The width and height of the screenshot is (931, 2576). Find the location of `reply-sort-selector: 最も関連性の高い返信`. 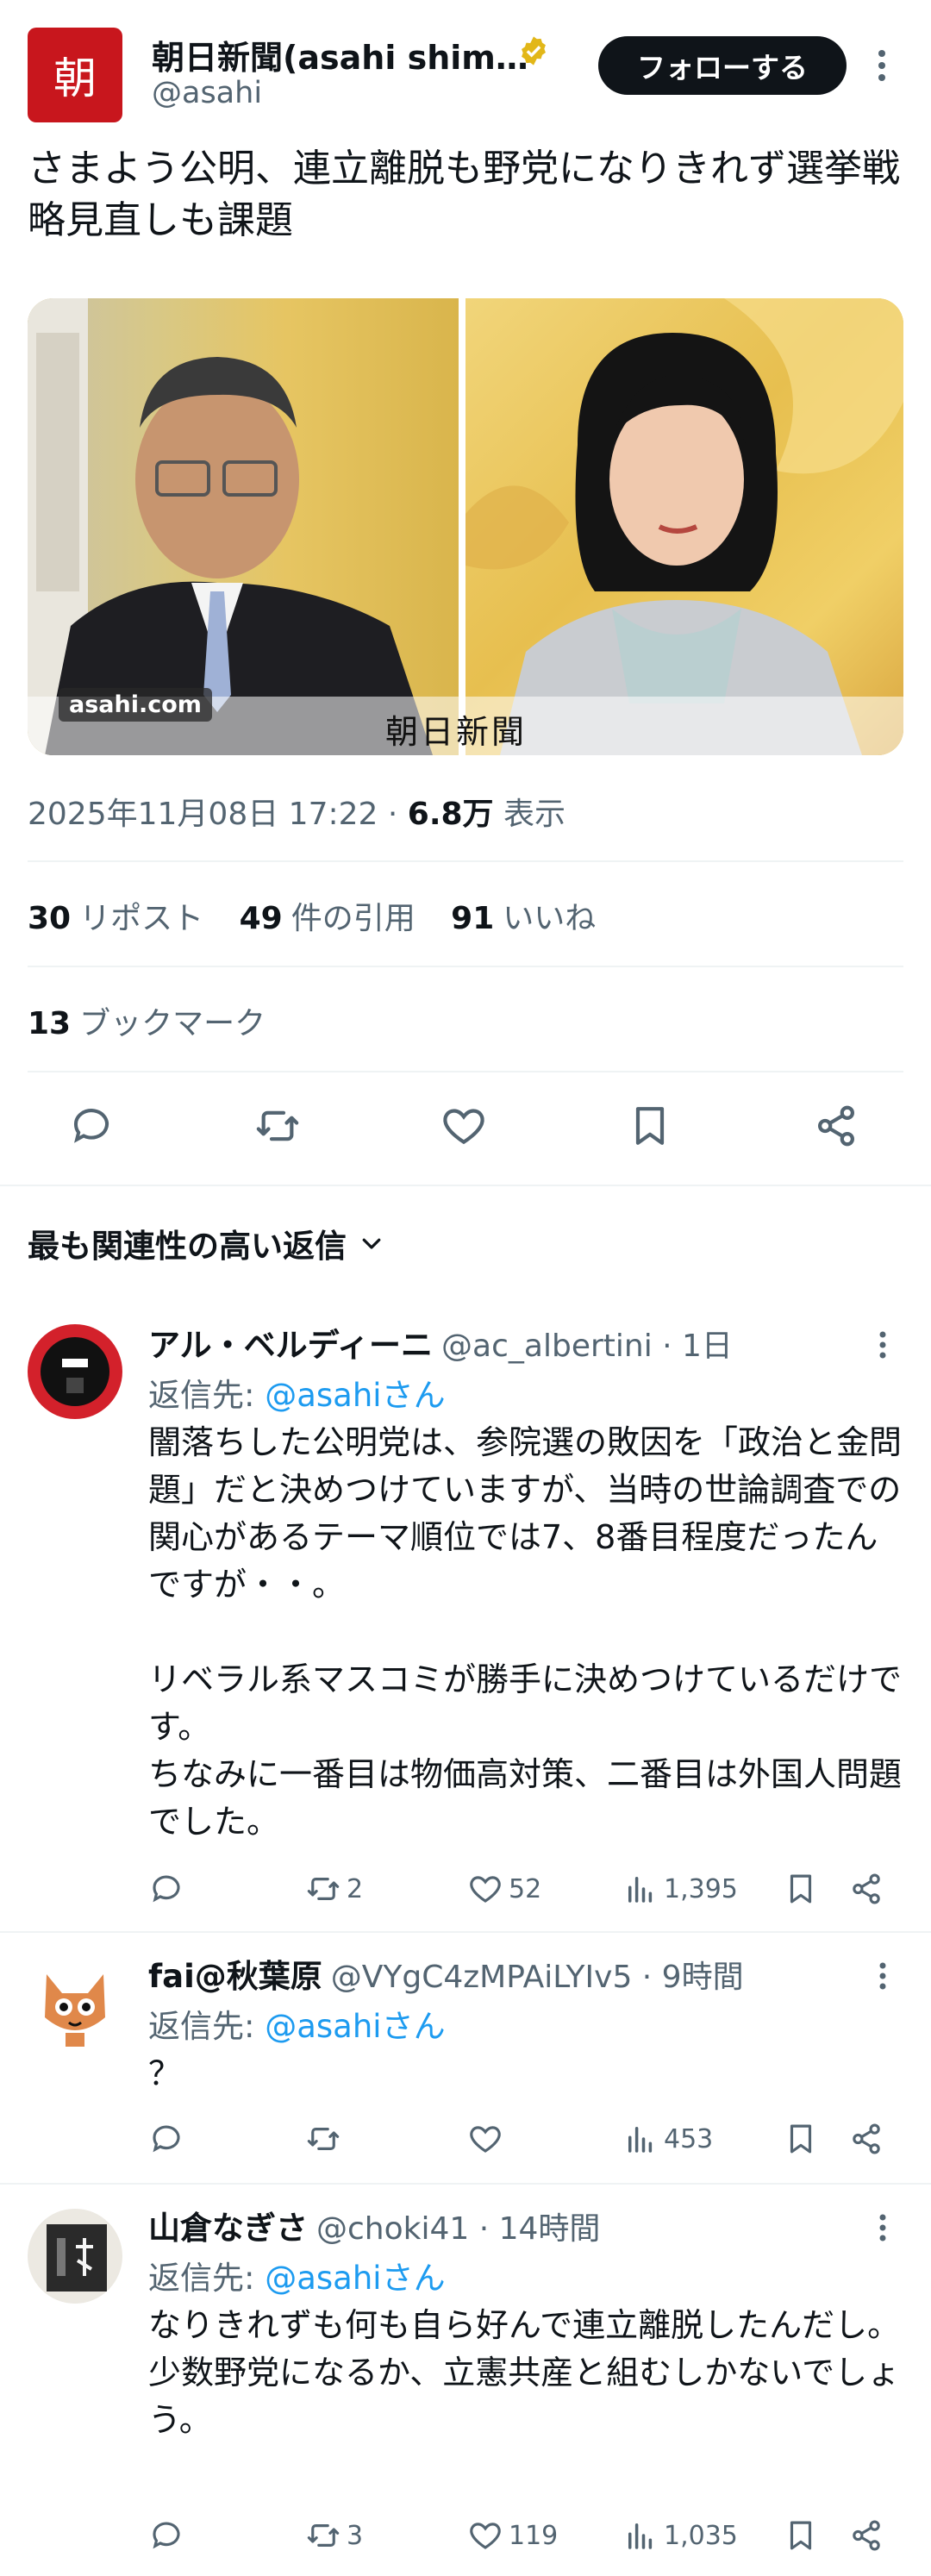

reply-sort-selector: 最も関連性の高い返信 is located at coordinates (206, 1243).